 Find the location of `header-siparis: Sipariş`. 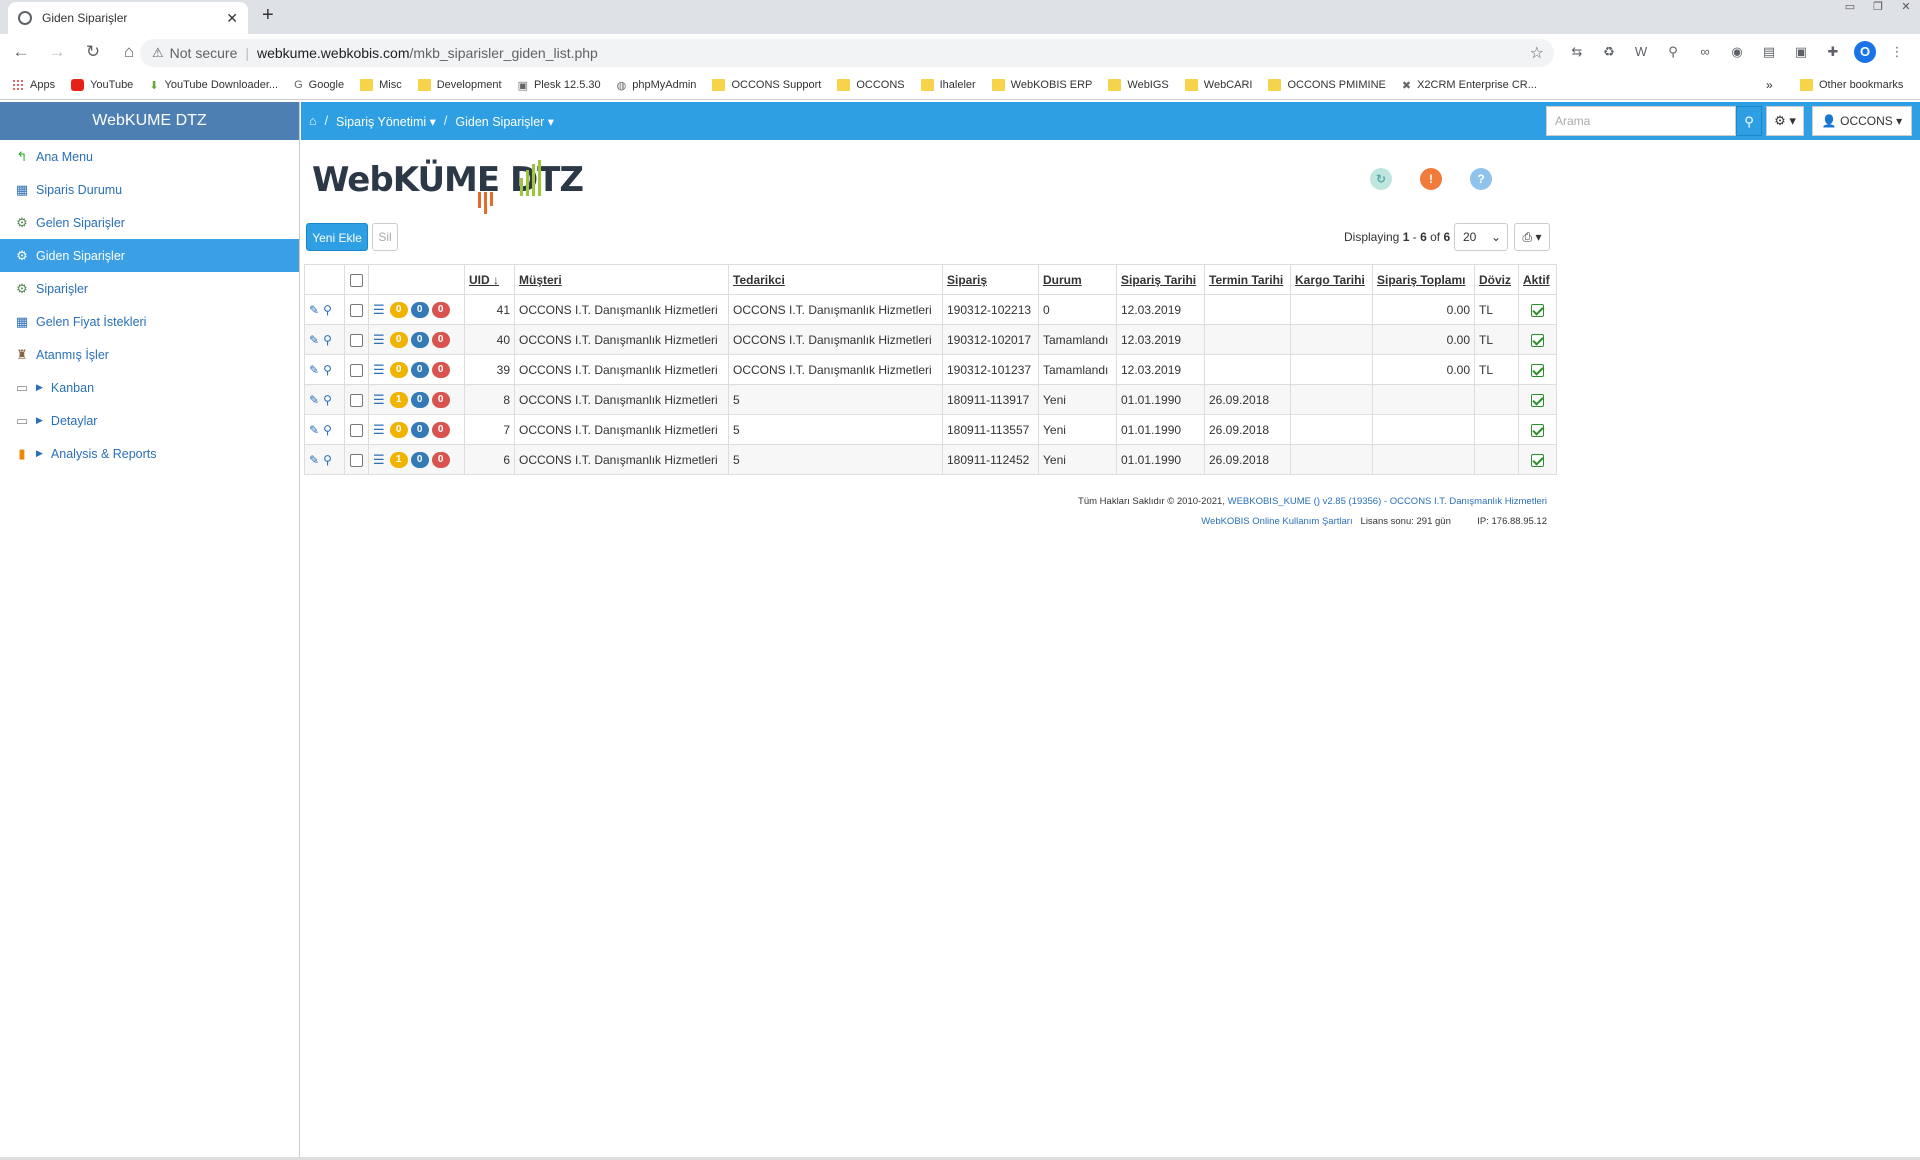

header-siparis: Sipariş is located at coordinates (990, 279).